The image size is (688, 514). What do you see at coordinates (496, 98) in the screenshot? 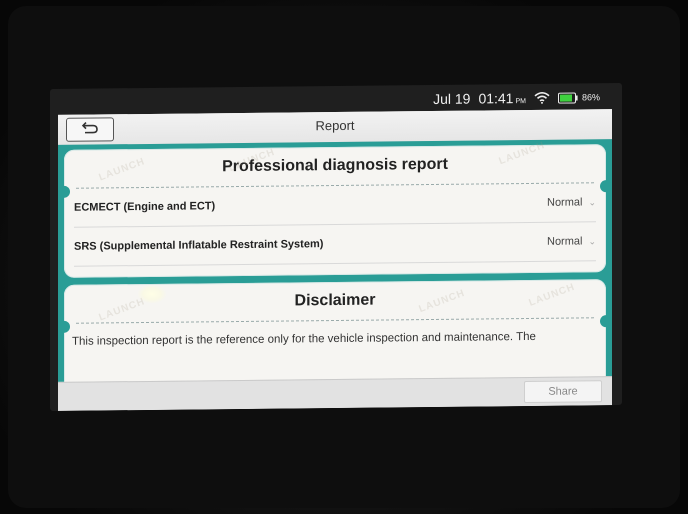
I see `status-time: 01:41` at bounding box center [496, 98].